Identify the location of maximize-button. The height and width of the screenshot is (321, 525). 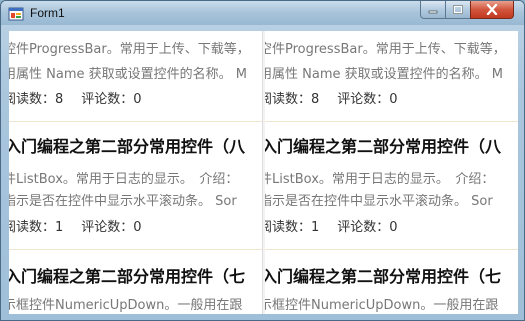
(458, 10).